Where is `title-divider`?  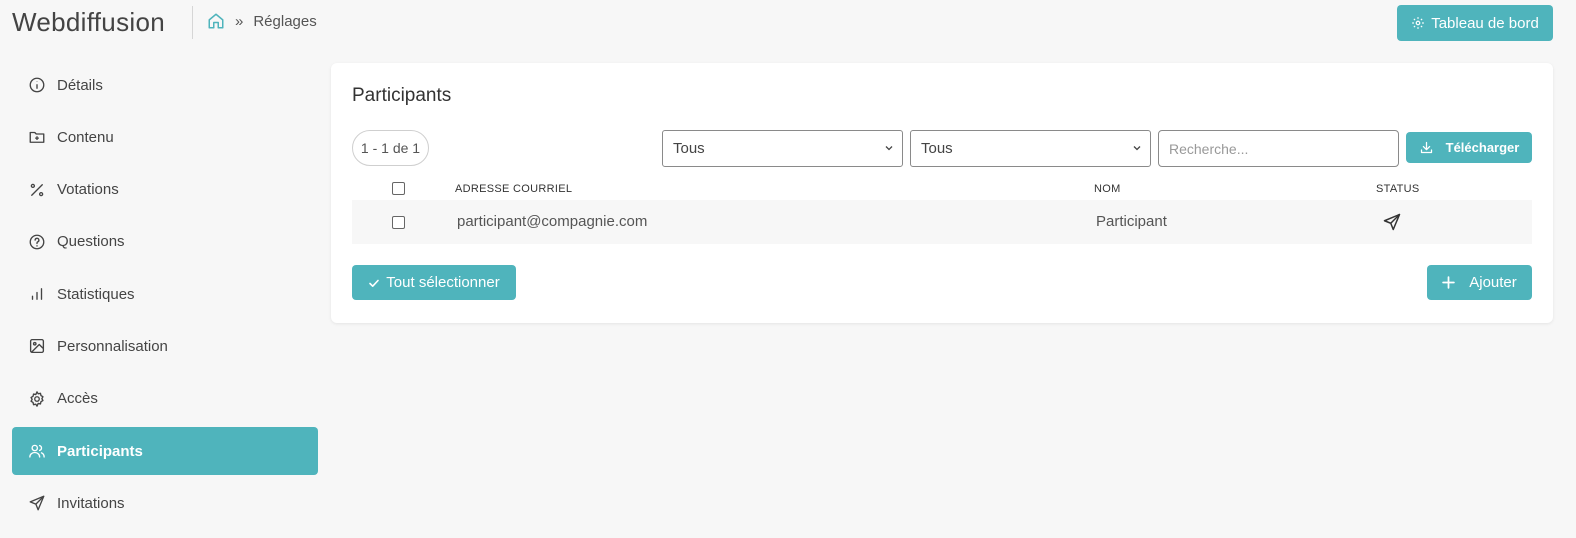
title-divider is located at coordinates (192, 22).